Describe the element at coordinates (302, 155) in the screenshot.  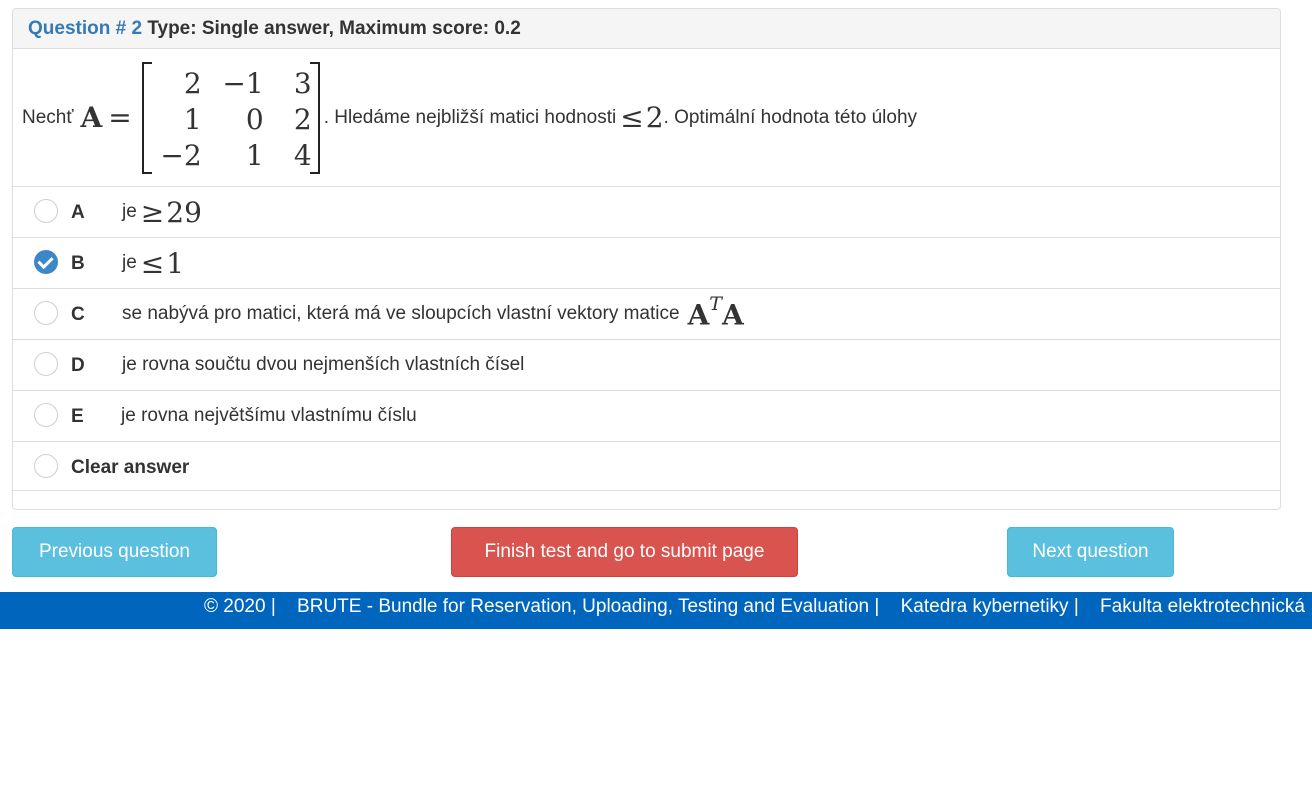
I see `matrix-cell: 4` at that location.